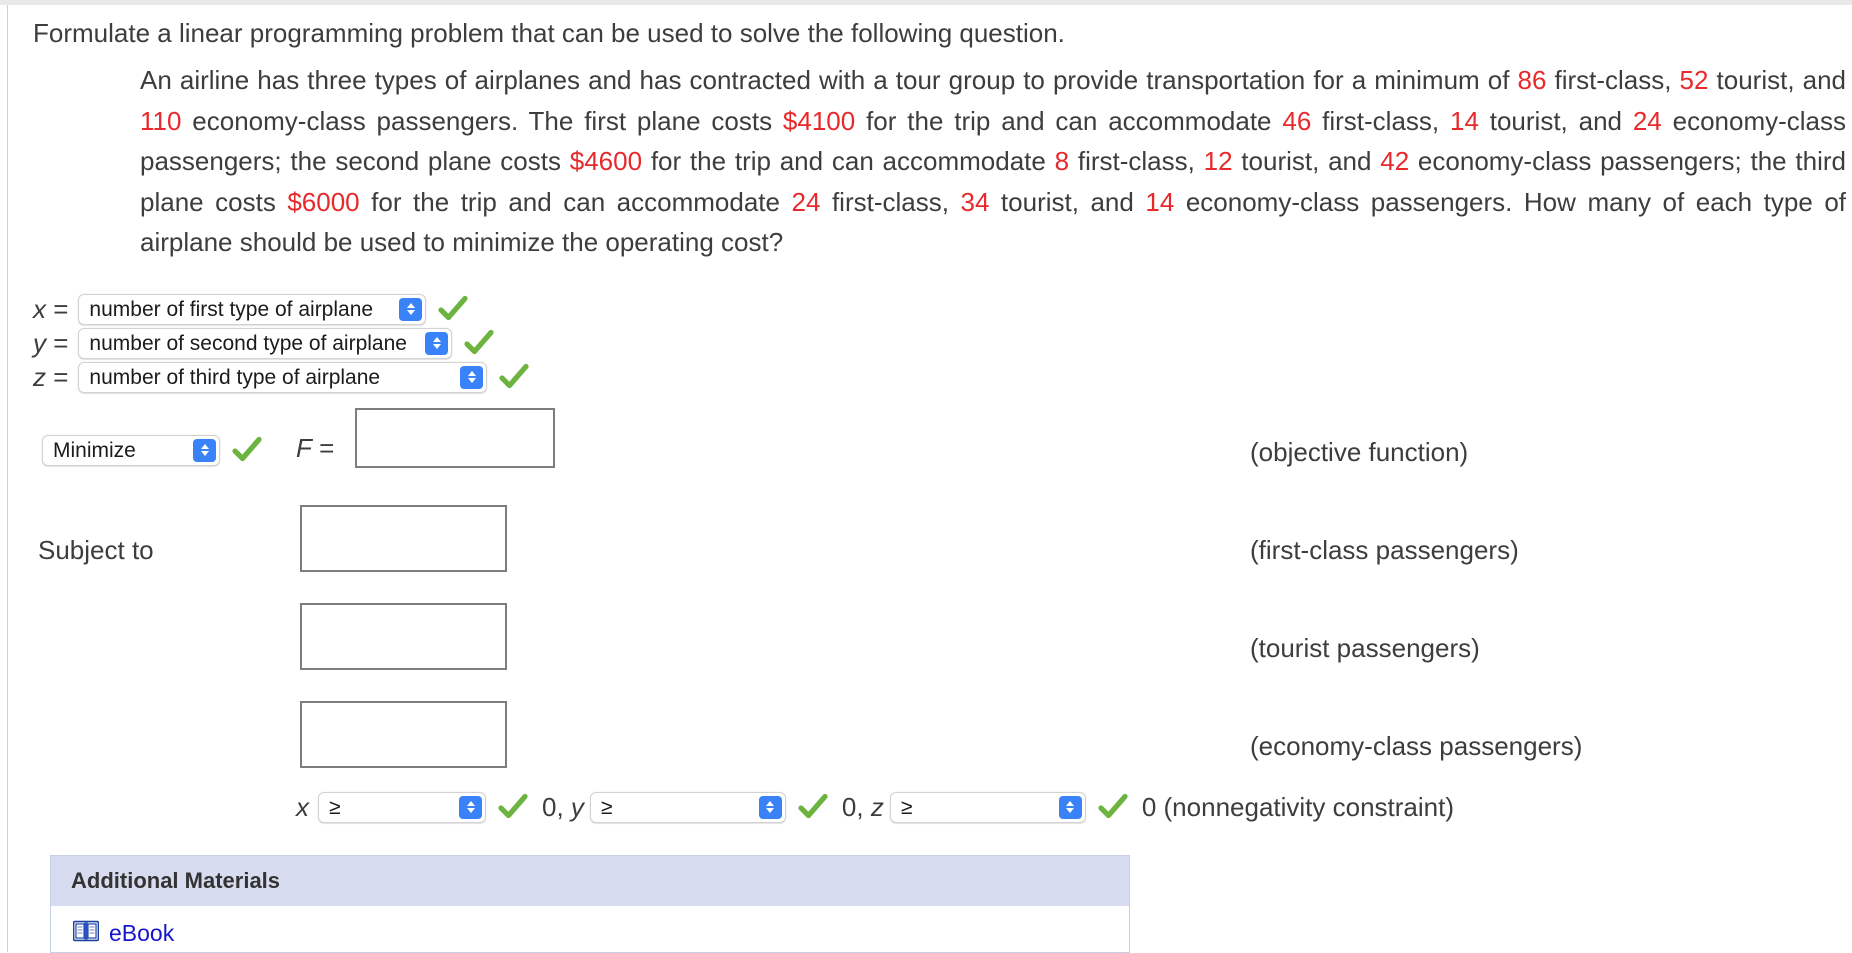 This screenshot has width=1852, height=953. I want to click on problem-number: 8, so click(1062, 161).